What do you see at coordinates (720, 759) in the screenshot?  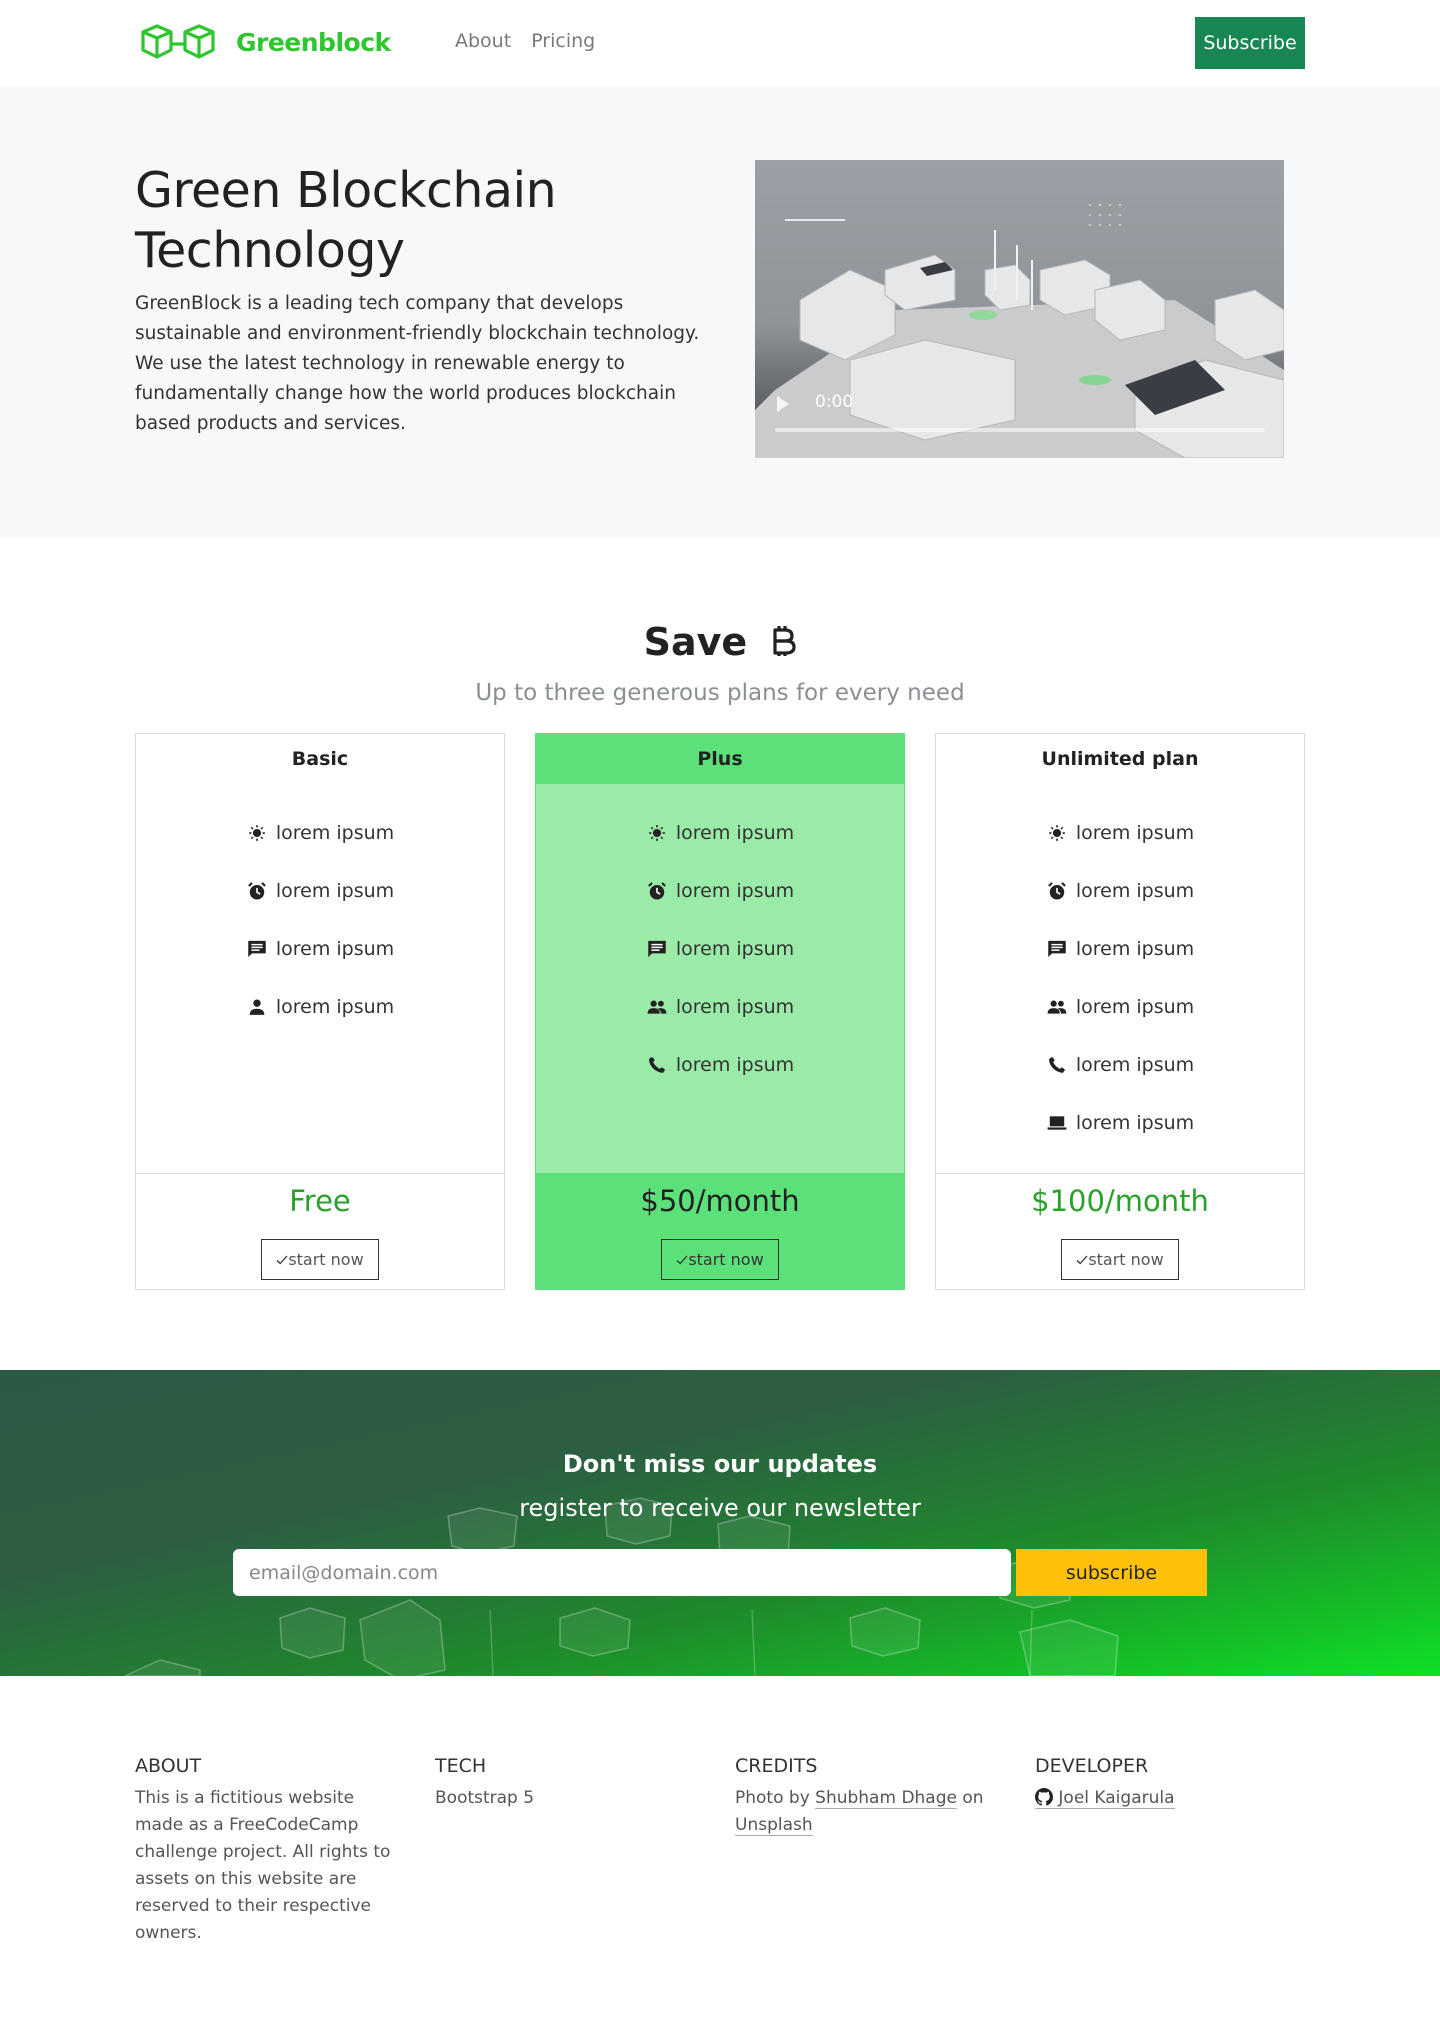 I see `plan-name: Plus` at bounding box center [720, 759].